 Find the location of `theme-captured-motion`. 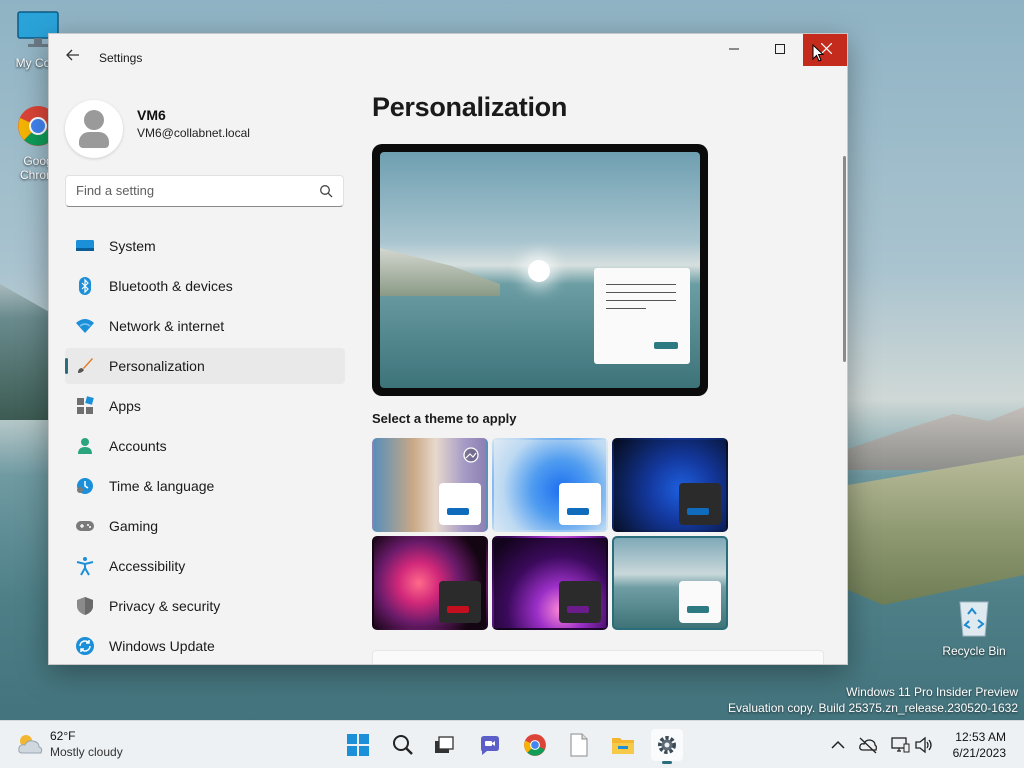

theme-captured-motion is located at coordinates (550, 583).